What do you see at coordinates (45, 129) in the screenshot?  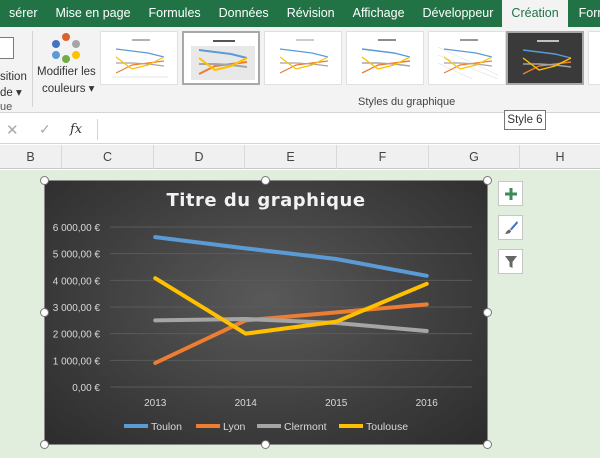 I see `enter-icon: ✓` at bounding box center [45, 129].